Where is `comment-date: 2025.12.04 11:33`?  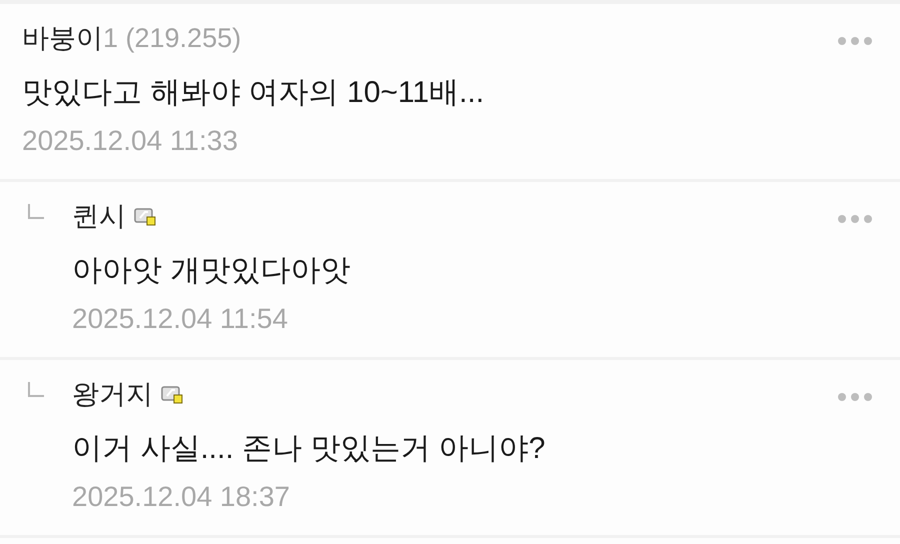
comment-date: 2025.12.04 11:33 is located at coordinates (130, 141).